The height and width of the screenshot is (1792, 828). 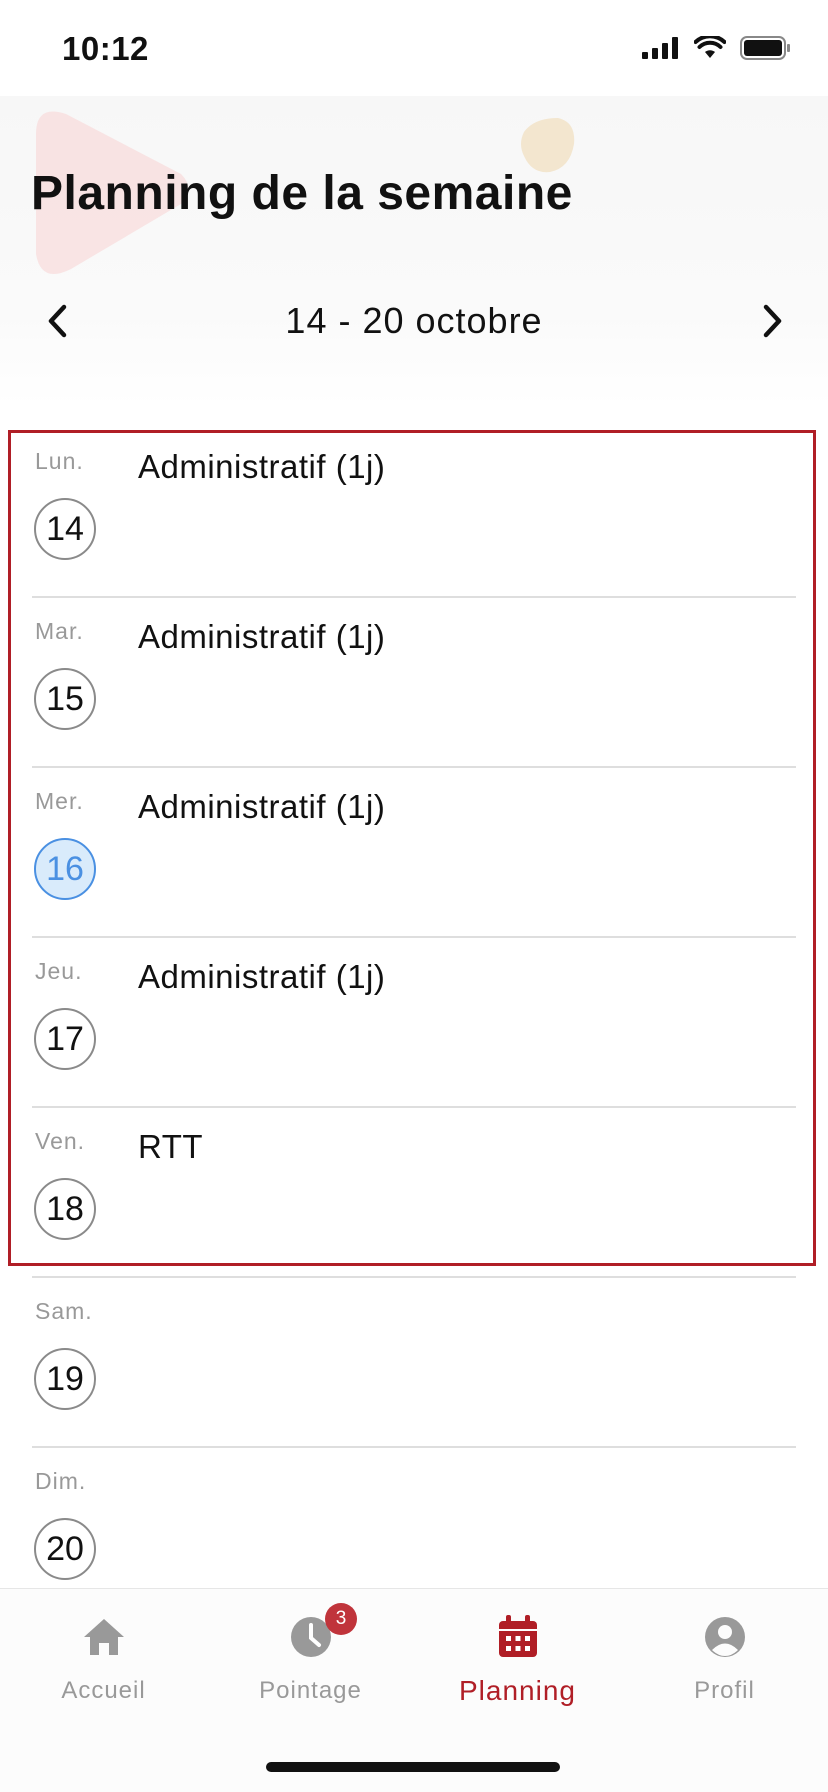 I want to click on day-number: 17, so click(x=65, y=1039).